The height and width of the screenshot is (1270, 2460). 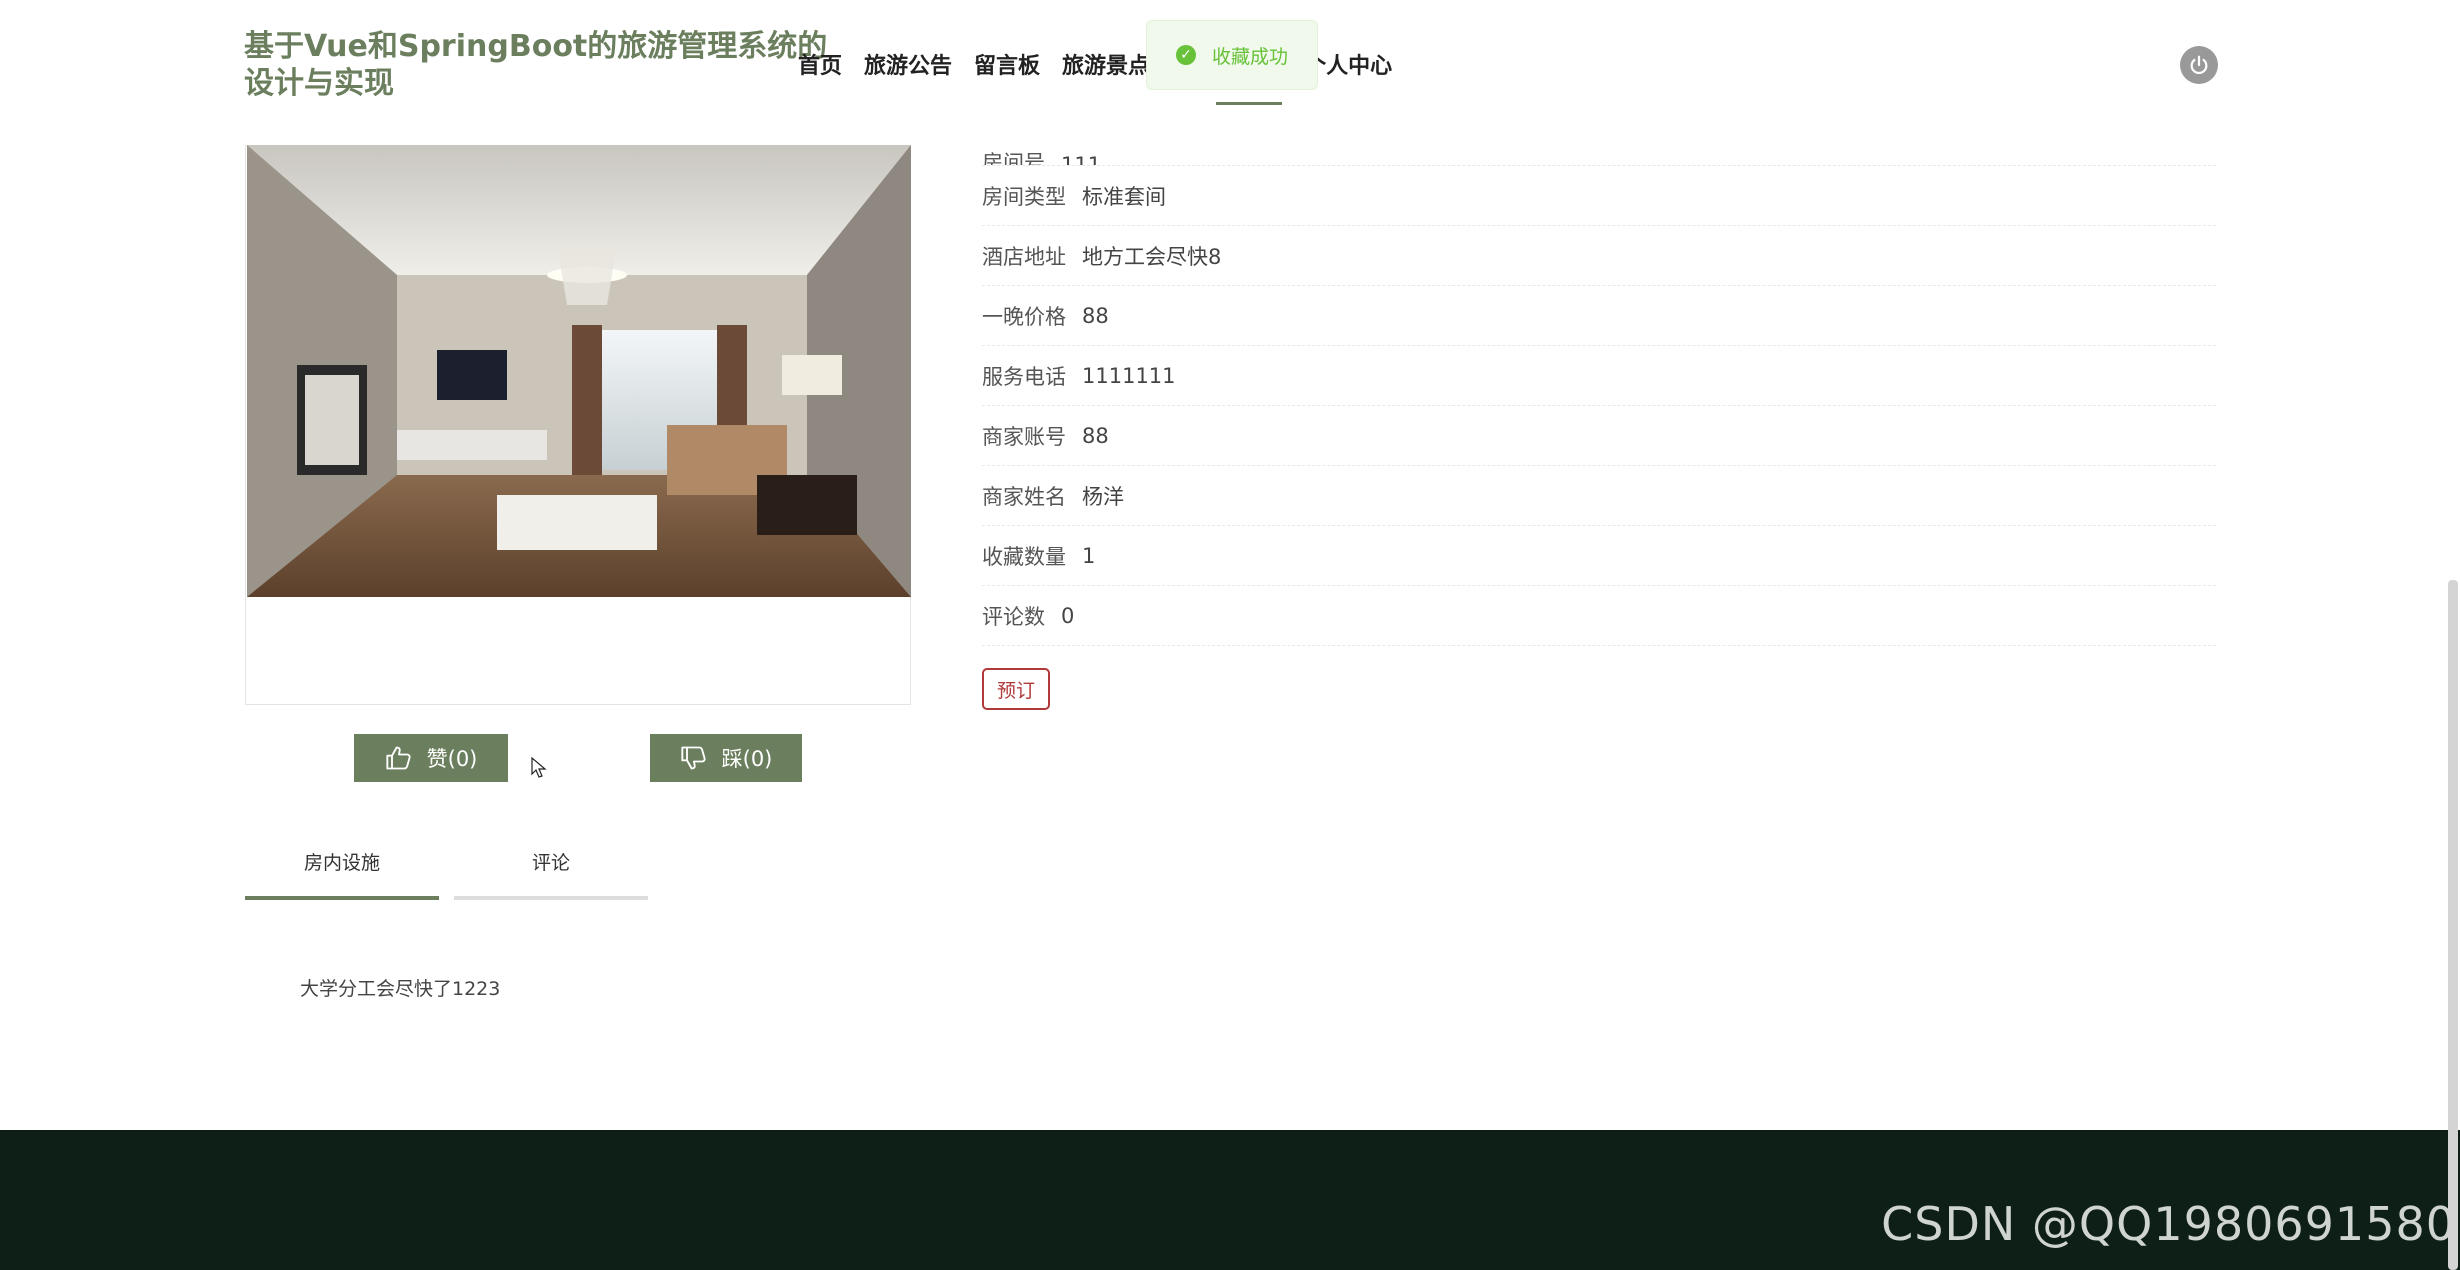 What do you see at coordinates (1599, 196) in the screenshot?
I see `detail-row: 房间类型 标准套间` at bounding box center [1599, 196].